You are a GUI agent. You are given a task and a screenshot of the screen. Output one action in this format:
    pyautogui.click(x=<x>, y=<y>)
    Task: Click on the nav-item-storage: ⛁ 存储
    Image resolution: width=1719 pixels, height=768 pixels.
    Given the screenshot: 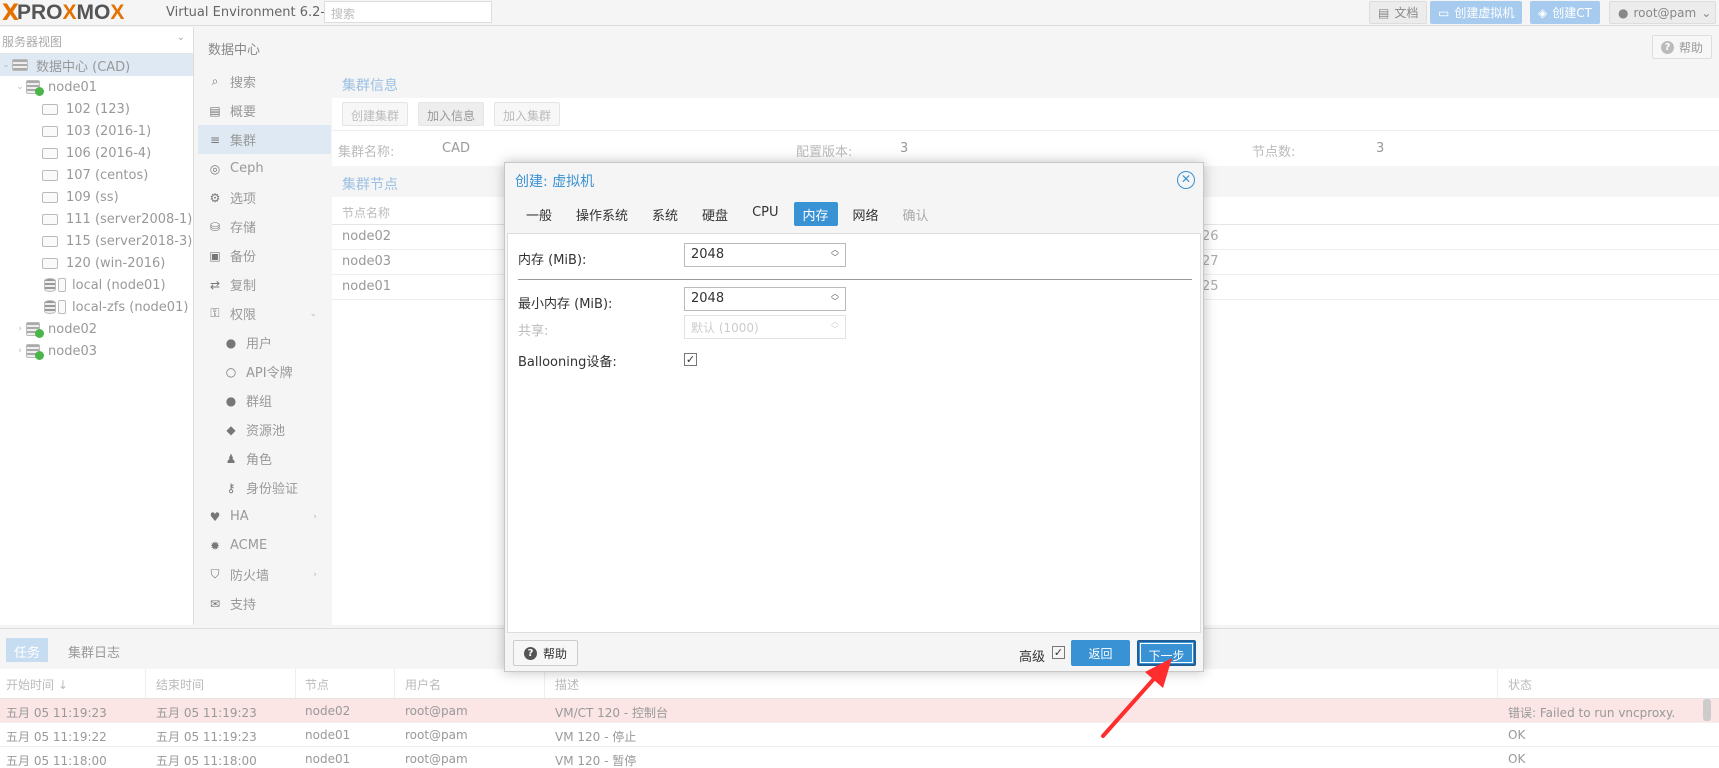 What is the action you would take?
    pyautogui.click(x=264, y=226)
    